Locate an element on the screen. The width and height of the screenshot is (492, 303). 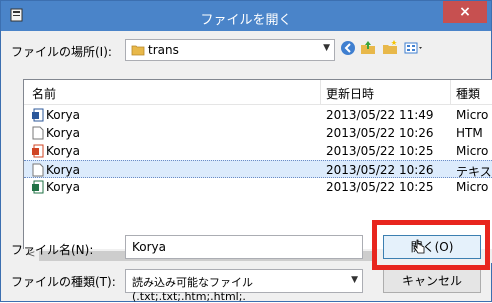
title-bar: ファイルを開く × is located at coordinates (246, 16).